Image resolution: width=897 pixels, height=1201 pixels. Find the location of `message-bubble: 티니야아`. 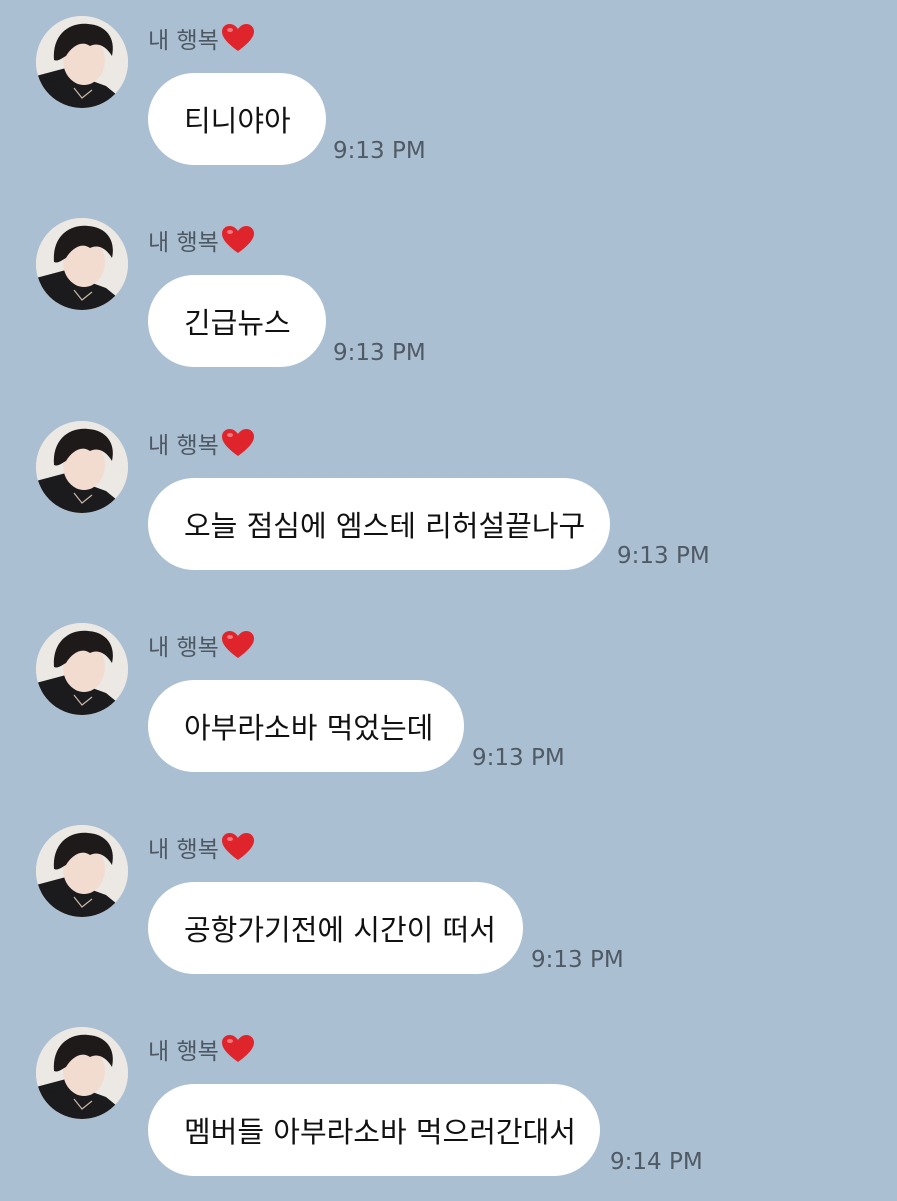

message-bubble: 티니야아 is located at coordinates (237, 119).